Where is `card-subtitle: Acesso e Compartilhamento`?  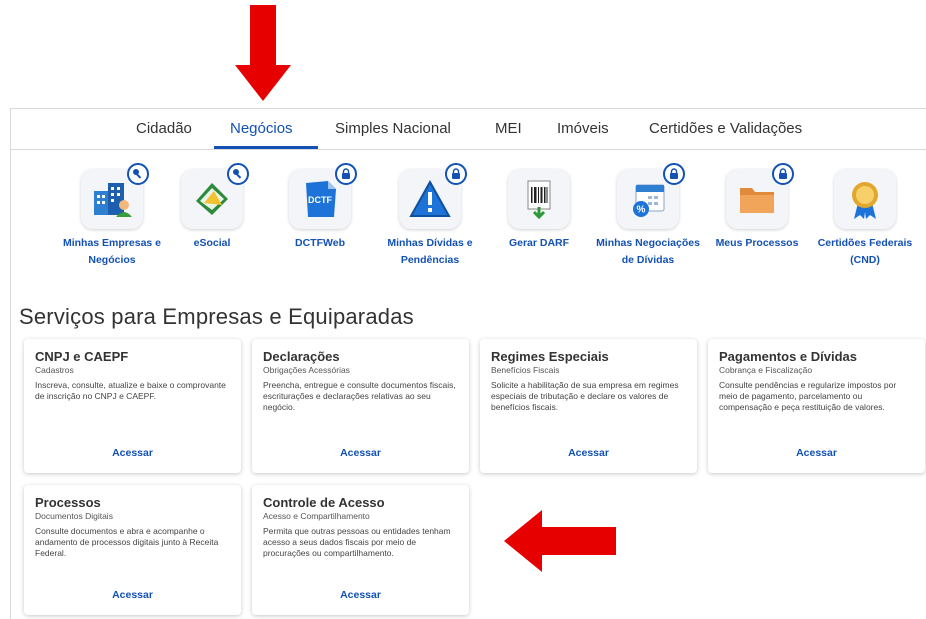 card-subtitle: Acesso e Compartilhamento is located at coordinates (316, 516).